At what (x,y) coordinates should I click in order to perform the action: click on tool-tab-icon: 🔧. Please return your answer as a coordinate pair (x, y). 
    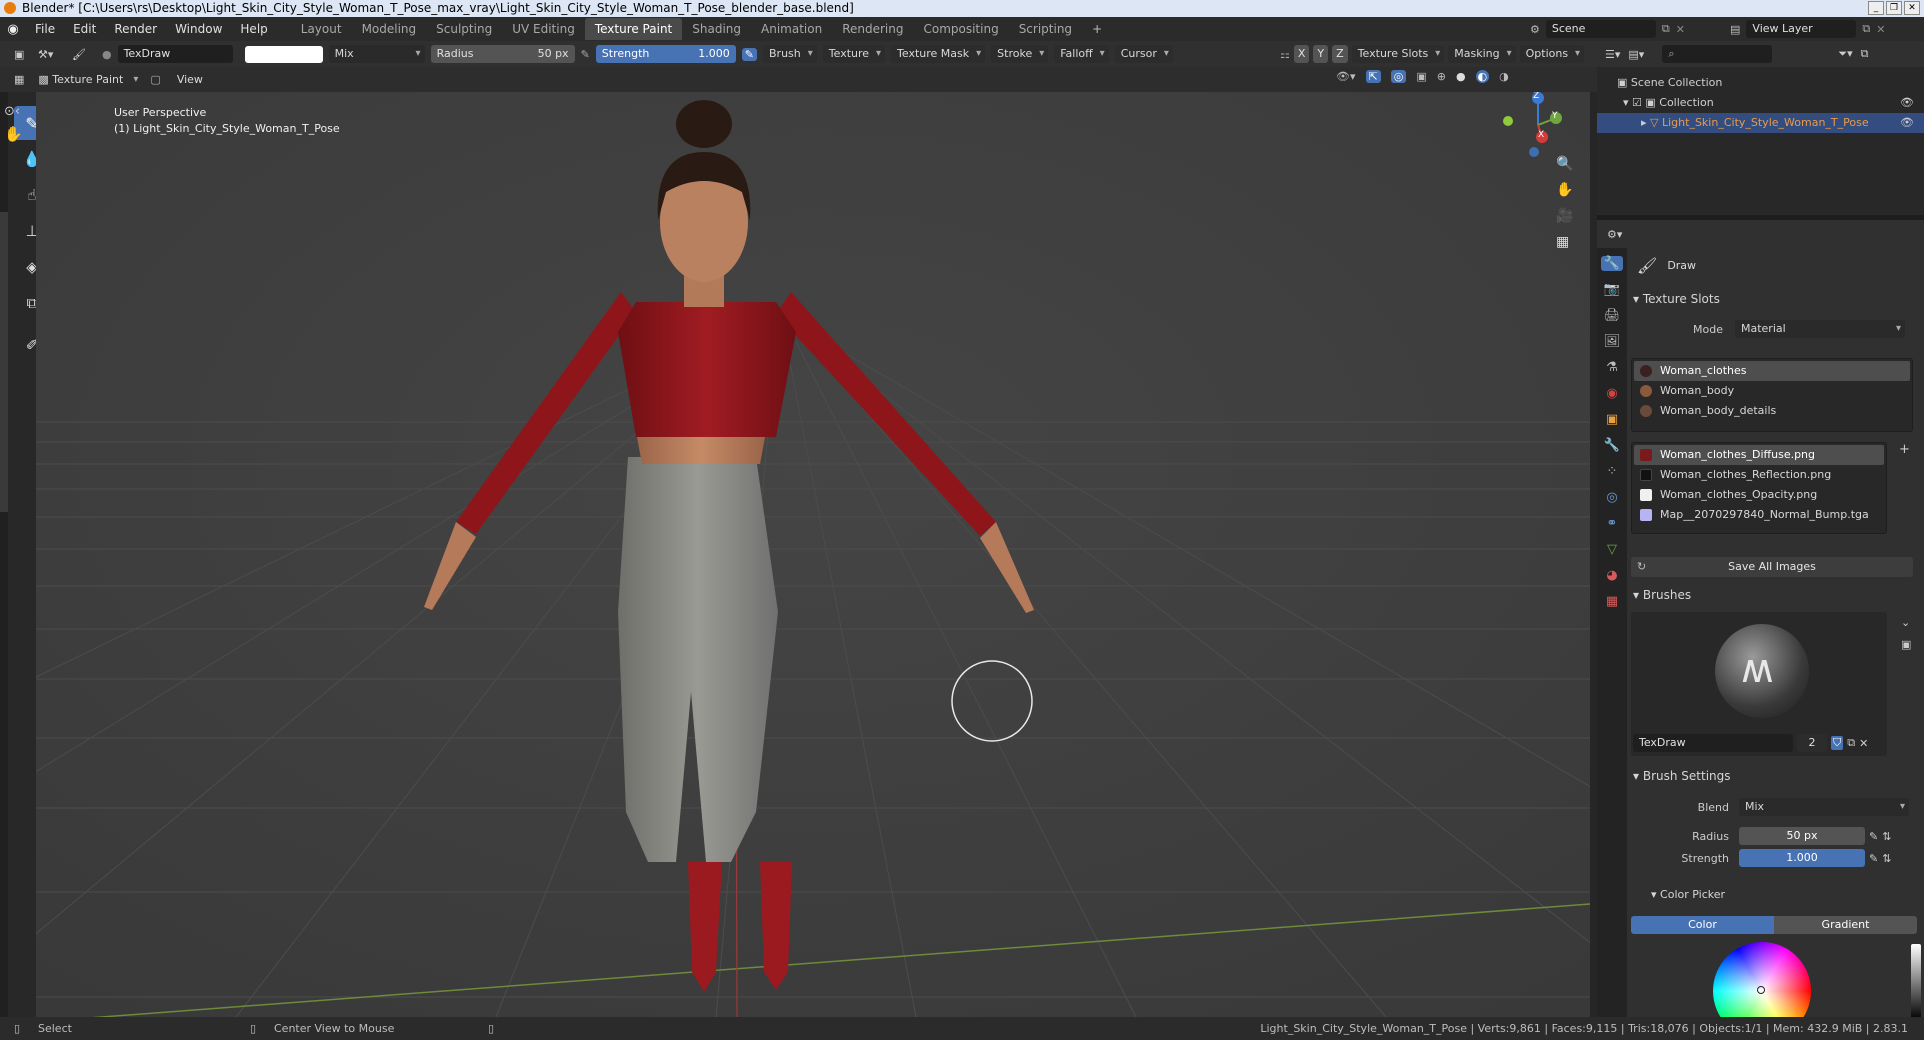
    Looking at the image, I should click on (1612, 263).